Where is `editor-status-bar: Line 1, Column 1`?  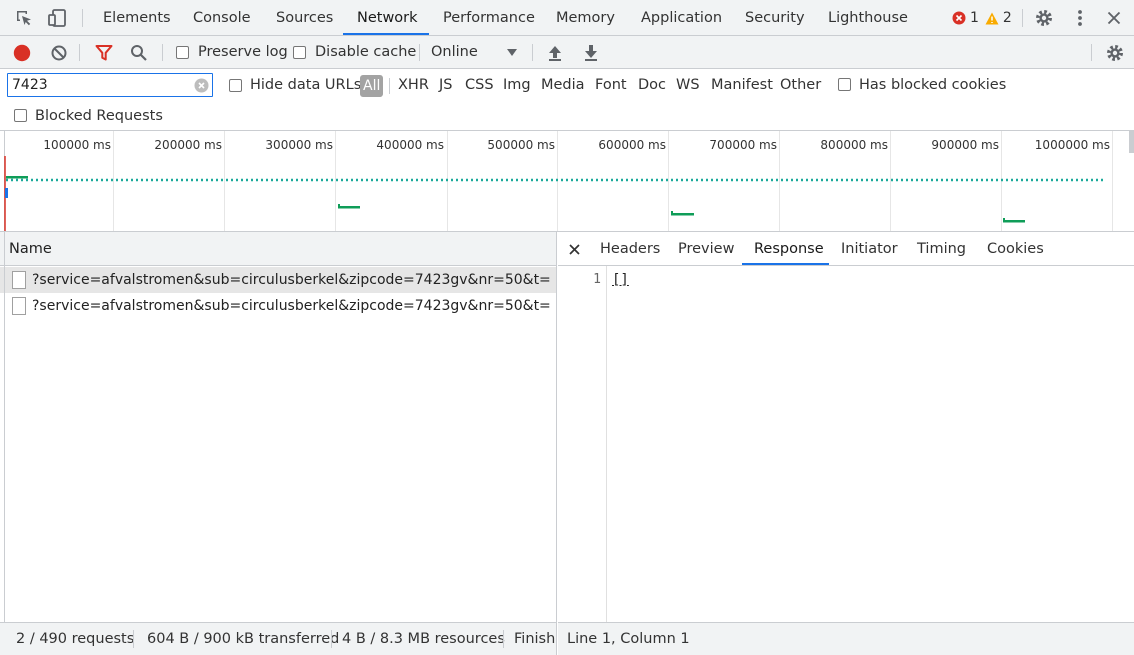 editor-status-bar: Line 1, Column 1 is located at coordinates (846, 638).